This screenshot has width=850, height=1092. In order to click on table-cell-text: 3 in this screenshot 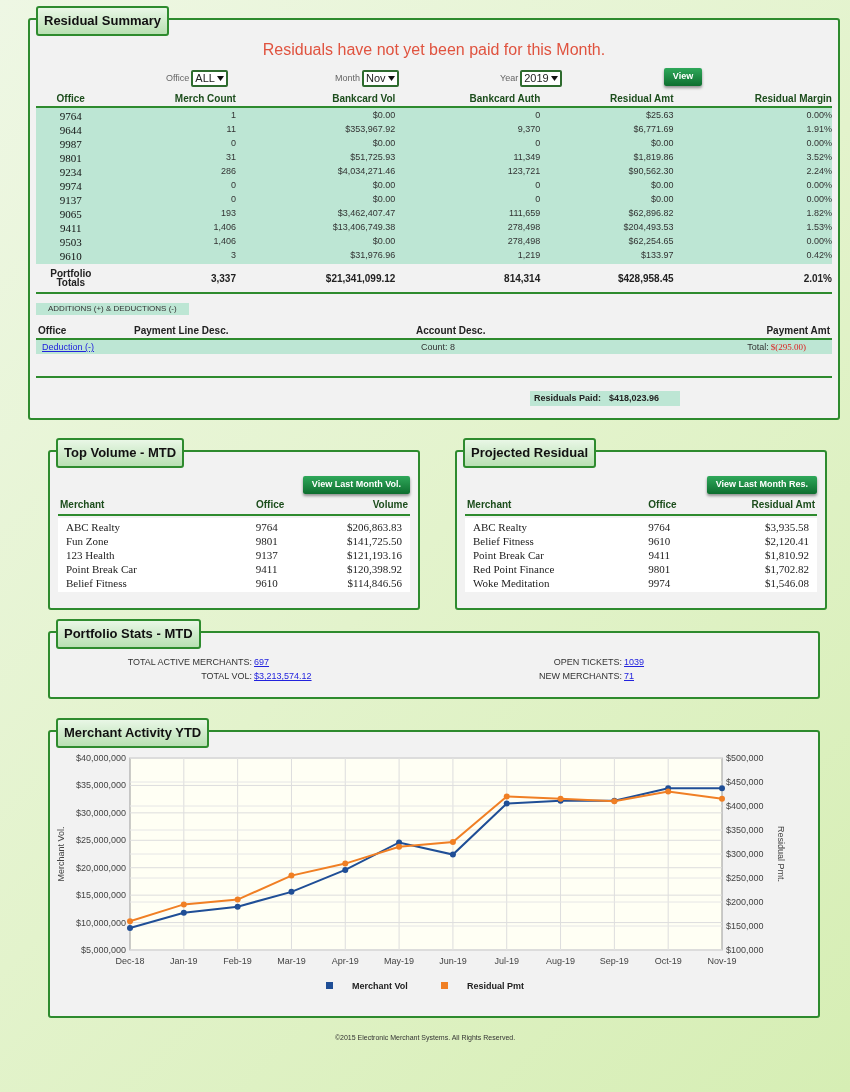, I will do `click(232, 256)`.